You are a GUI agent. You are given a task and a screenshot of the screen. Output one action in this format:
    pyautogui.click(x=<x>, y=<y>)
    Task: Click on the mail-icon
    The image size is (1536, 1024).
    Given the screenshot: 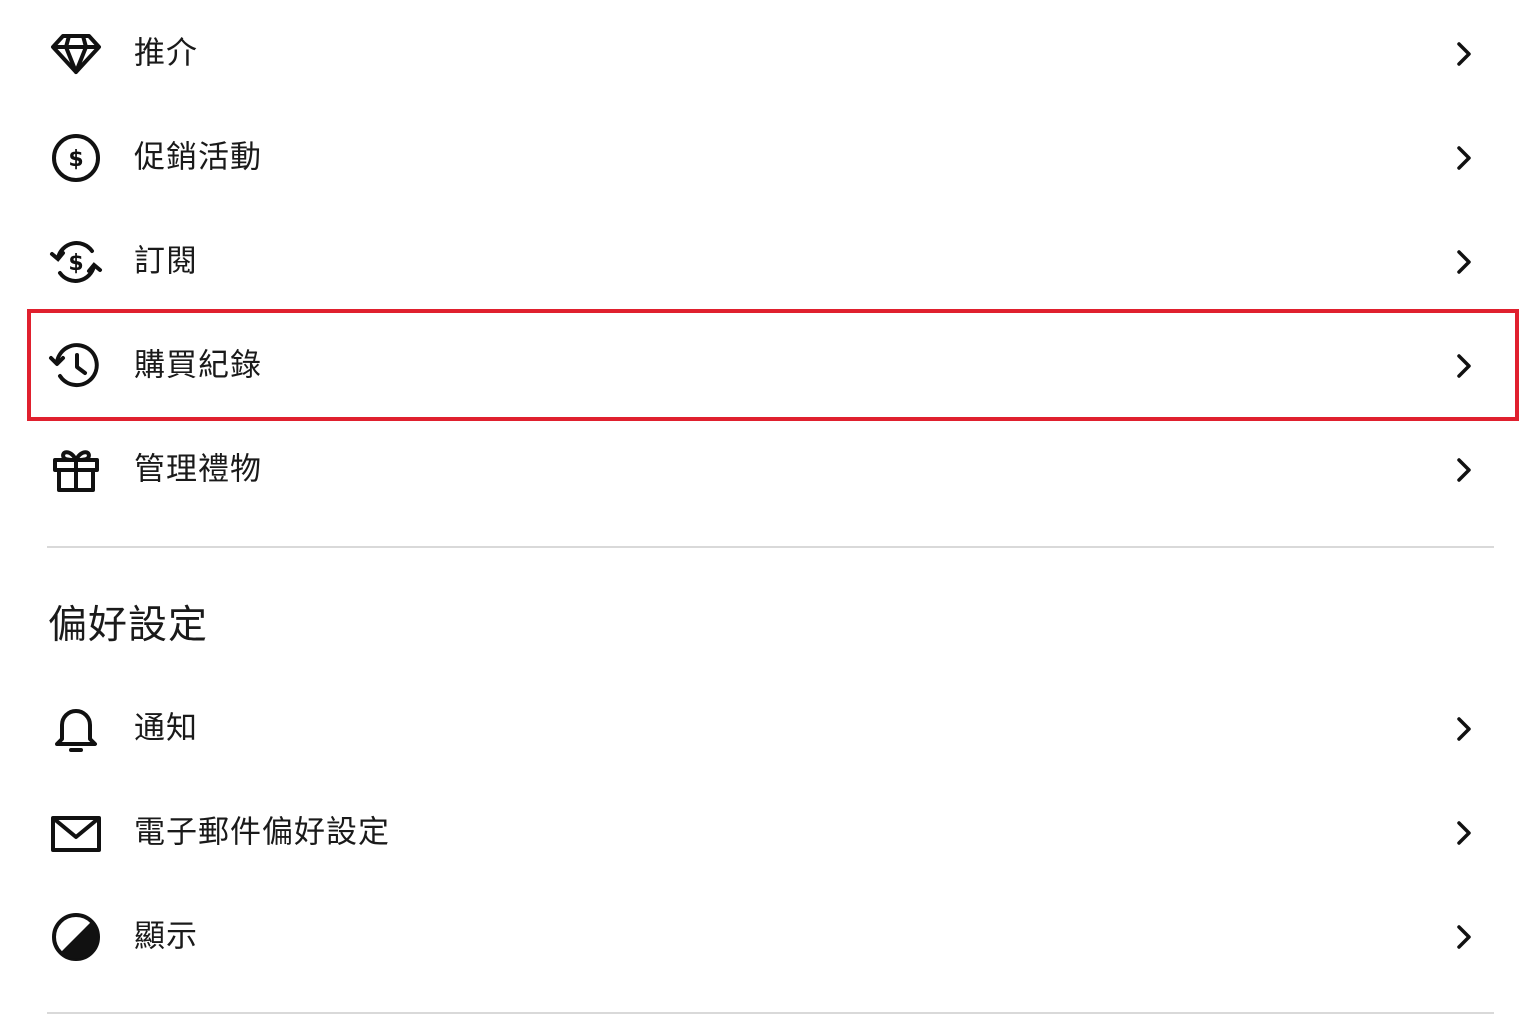 What is the action you would take?
    pyautogui.click(x=76, y=833)
    